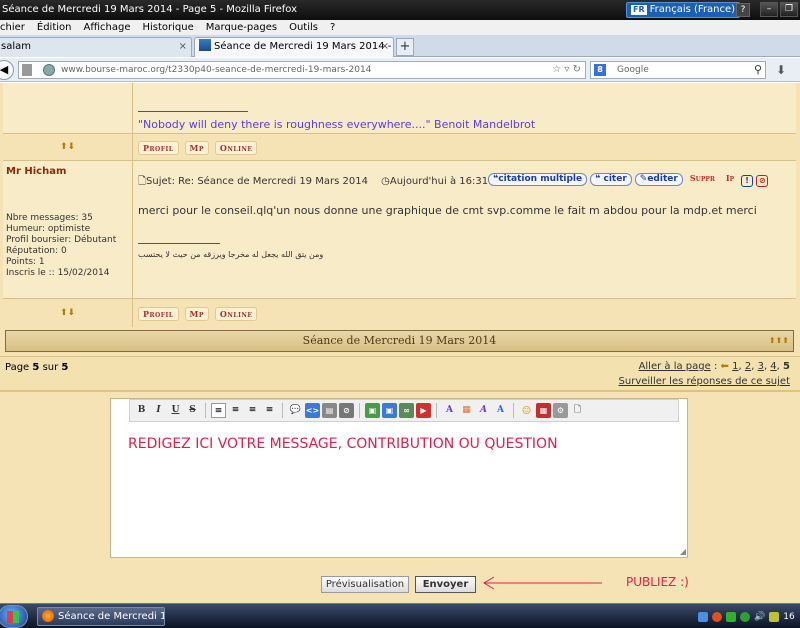 The image size is (800, 628). What do you see at coordinates (68, 108) in the screenshot?
I see `prev-post-author-col` at bounding box center [68, 108].